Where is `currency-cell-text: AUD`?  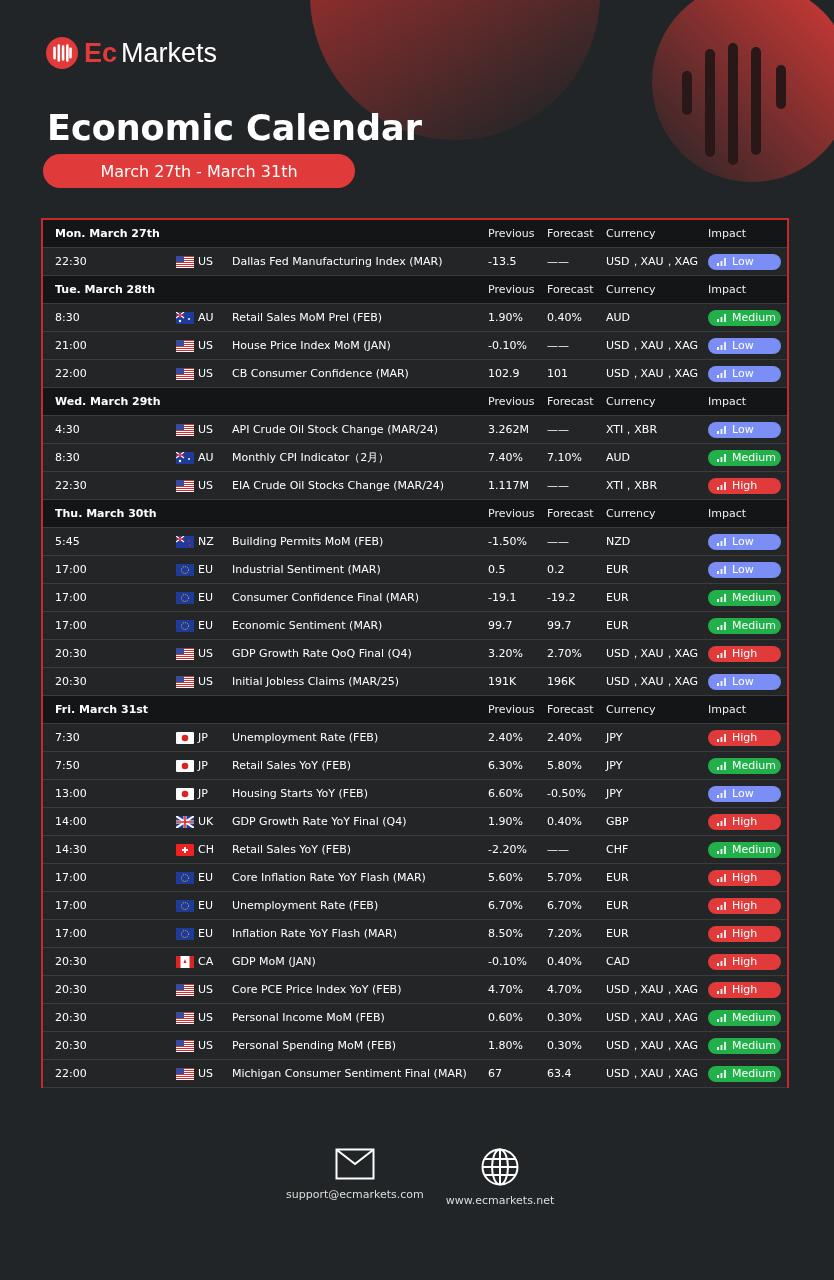
currency-cell-text: AUD is located at coordinates (619, 457).